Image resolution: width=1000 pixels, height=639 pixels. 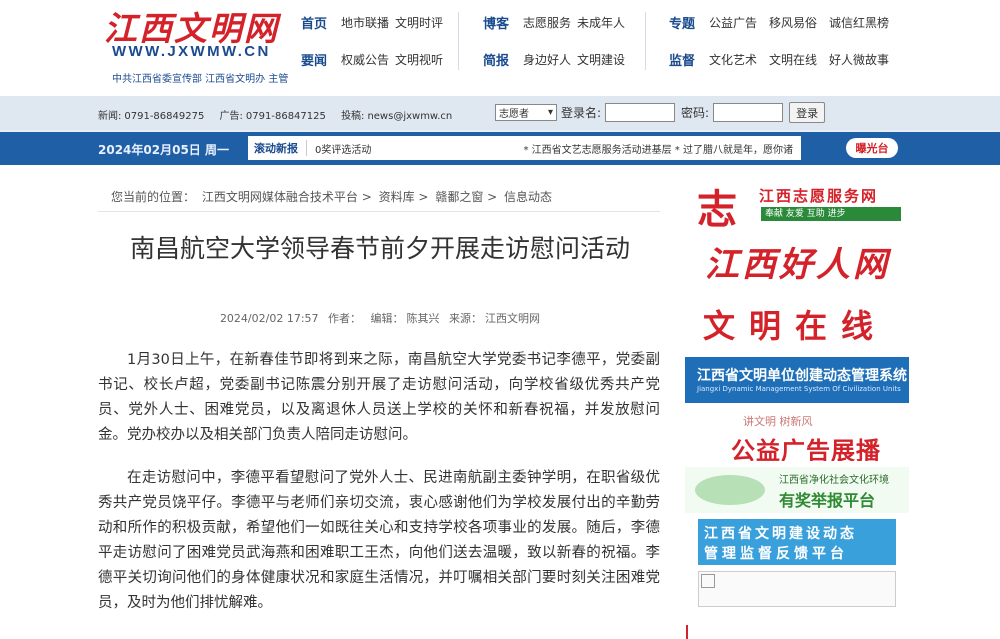 What do you see at coordinates (717, 207) in the screenshot?
I see `volunteer-logo-mark: 志` at bounding box center [717, 207].